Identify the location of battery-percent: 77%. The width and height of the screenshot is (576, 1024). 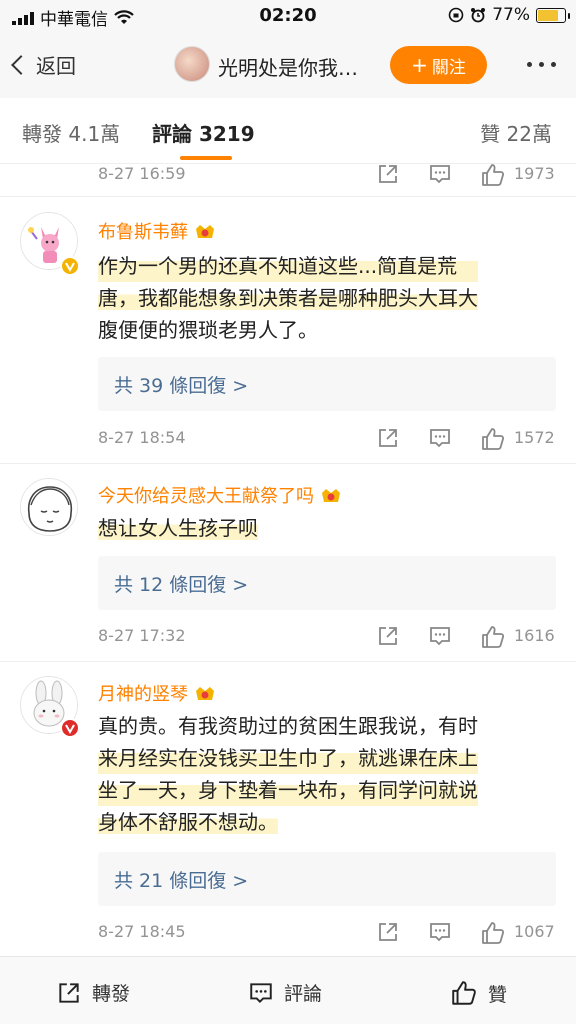
(511, 15).